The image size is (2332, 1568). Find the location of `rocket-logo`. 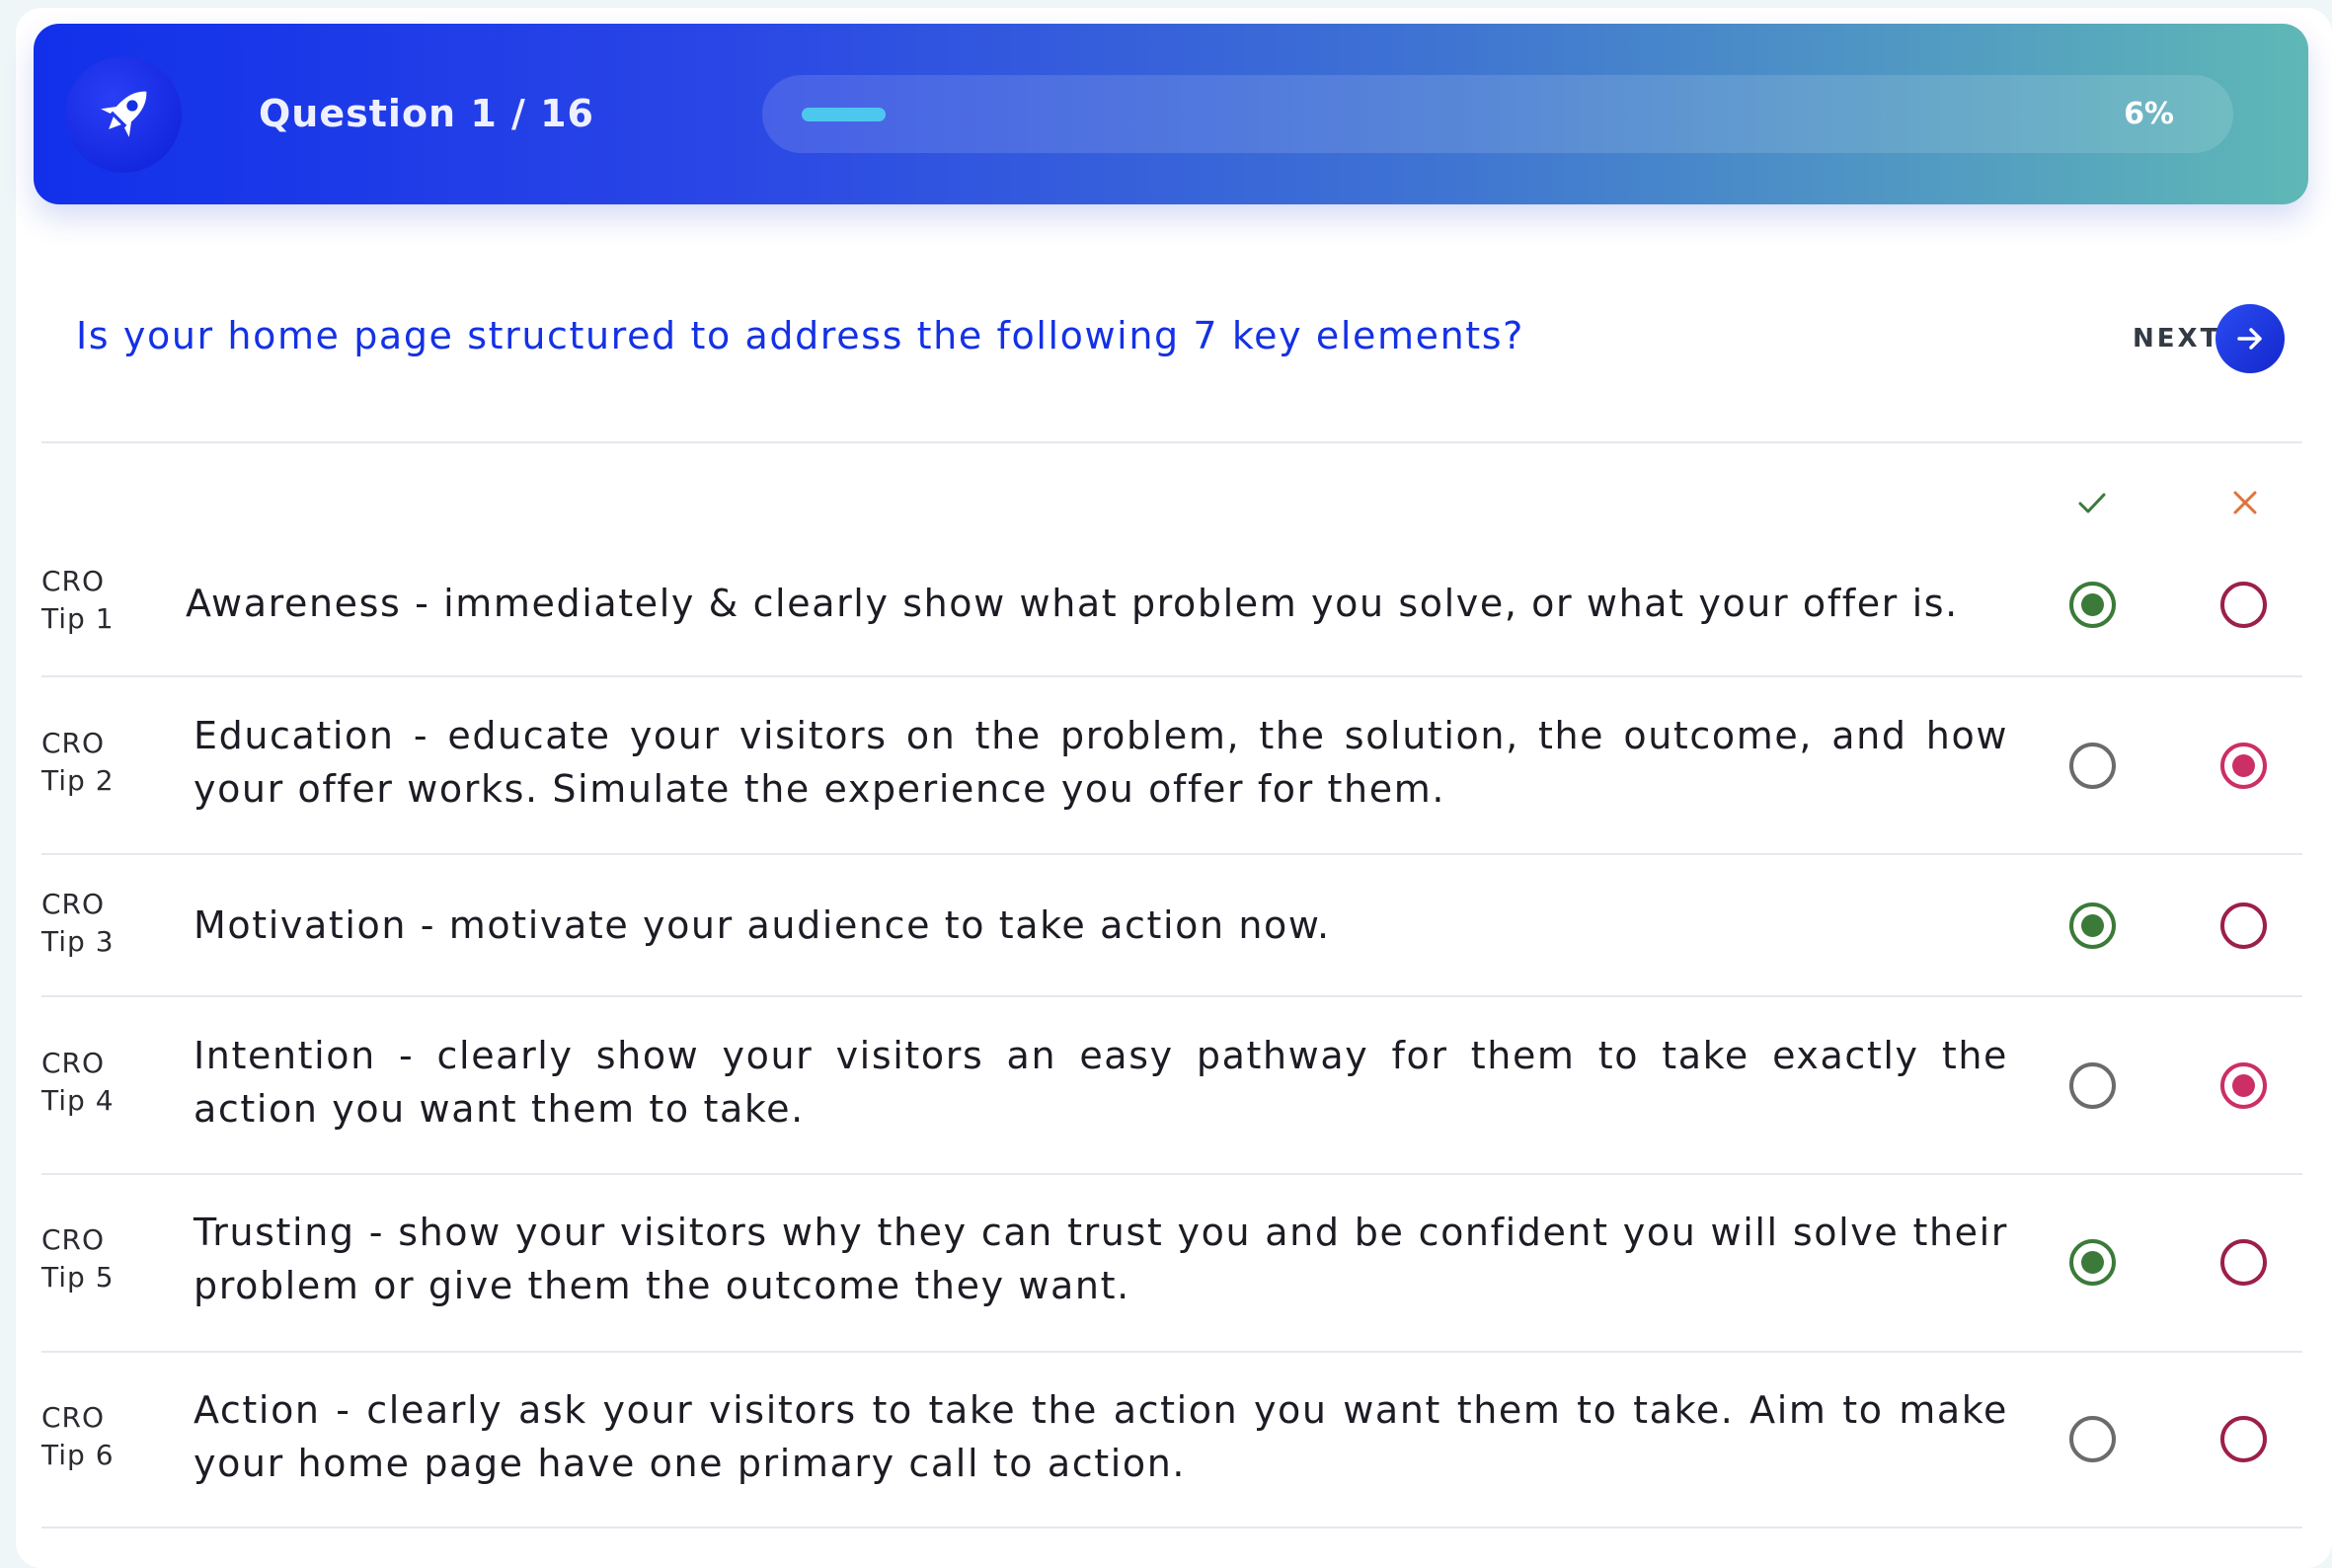

rocket-logo is located at coordinates (123, 114).